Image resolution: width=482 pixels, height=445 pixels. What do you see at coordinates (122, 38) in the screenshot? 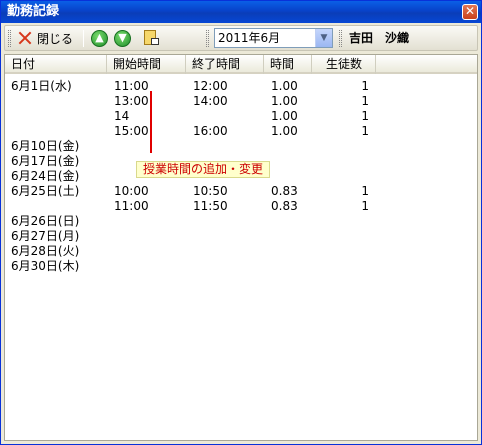
I see `arrow-down-circle-icon: ▼` at bounding box center [122, 38].